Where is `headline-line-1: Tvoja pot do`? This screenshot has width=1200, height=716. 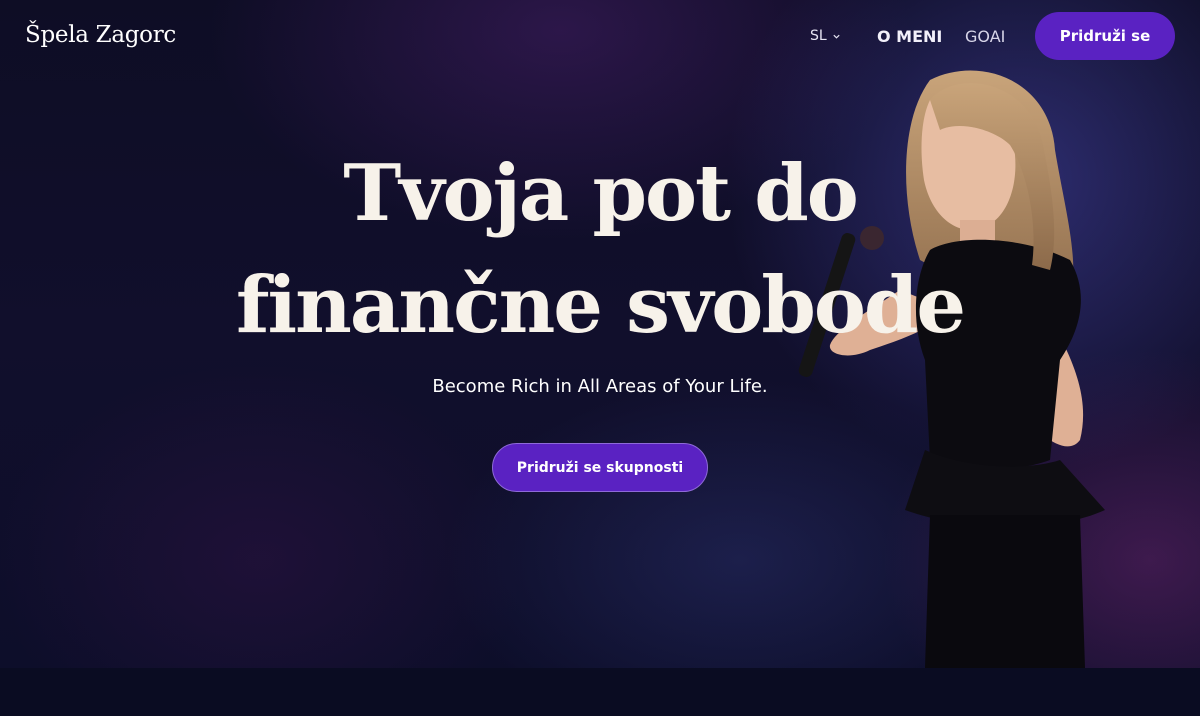 headline-line-1: Tvoja pot do is located at coordinates (601, 193).